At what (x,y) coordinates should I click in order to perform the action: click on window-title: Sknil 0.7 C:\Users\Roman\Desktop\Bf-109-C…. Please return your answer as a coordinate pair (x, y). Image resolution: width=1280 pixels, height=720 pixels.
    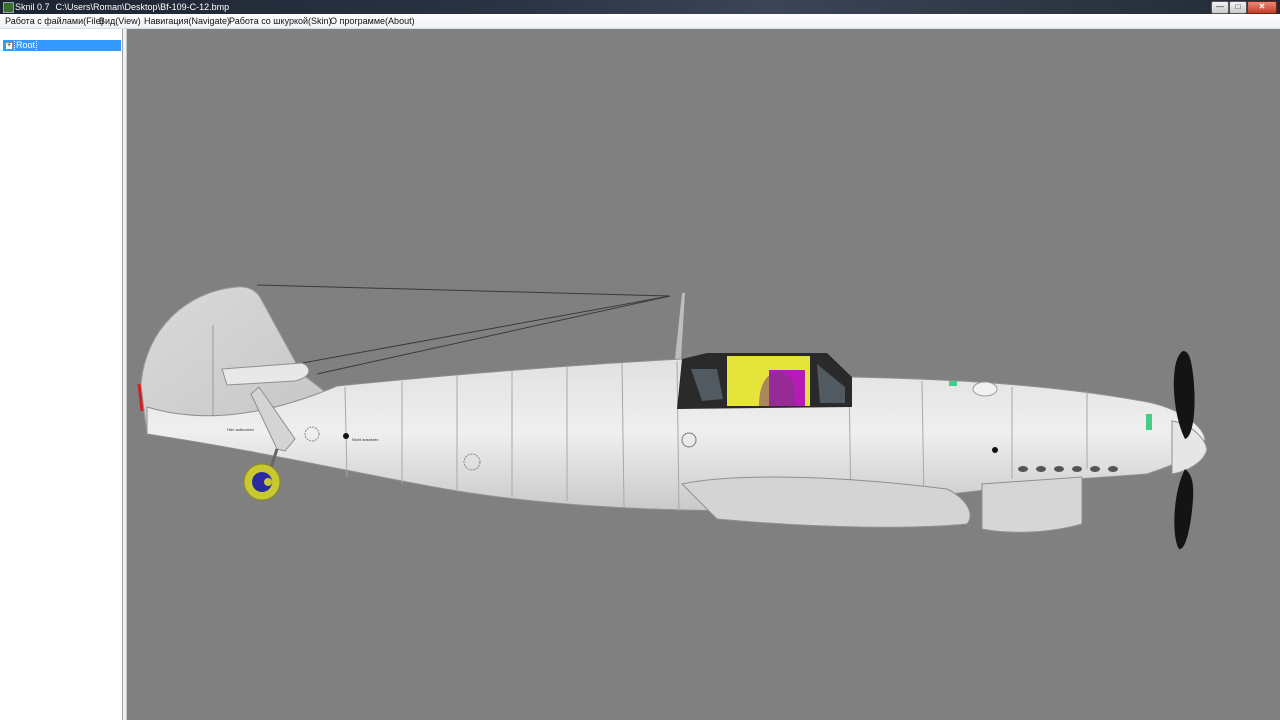
    Looking at the image, I should click on (125, 7).